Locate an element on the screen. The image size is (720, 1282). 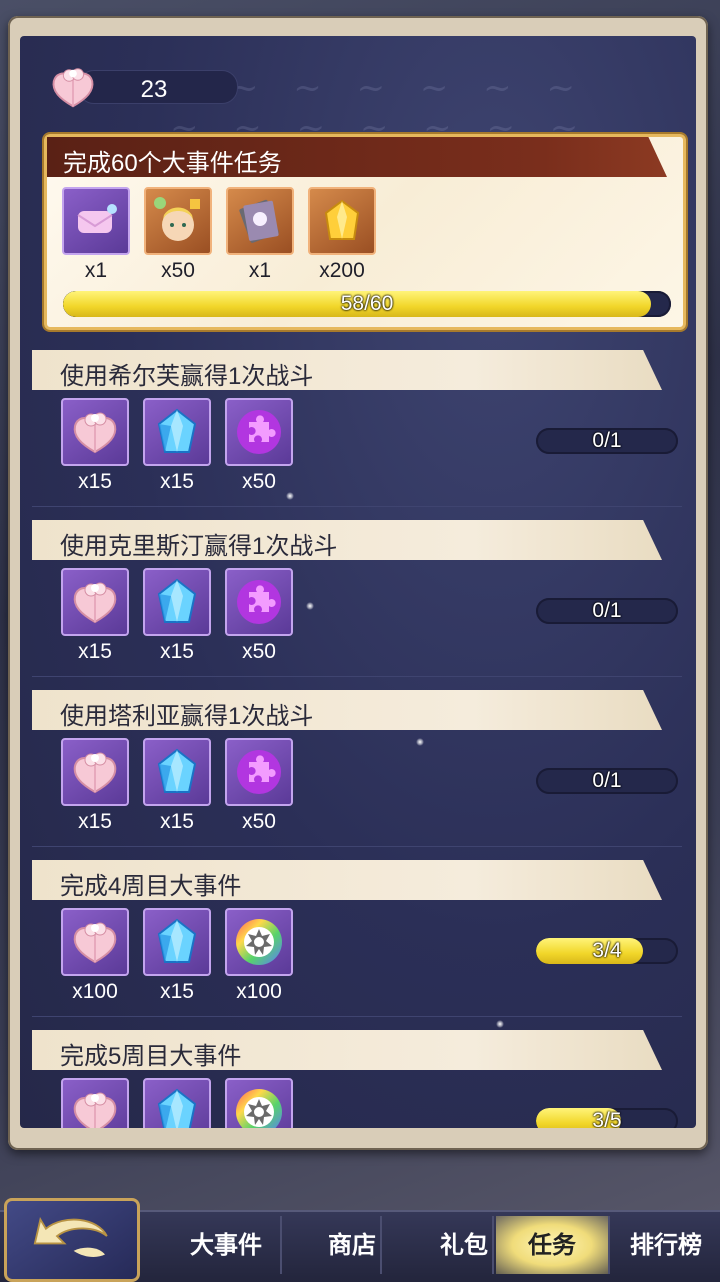
nav-tab-4: 排行榜 is located at coordinates (666, 1245).